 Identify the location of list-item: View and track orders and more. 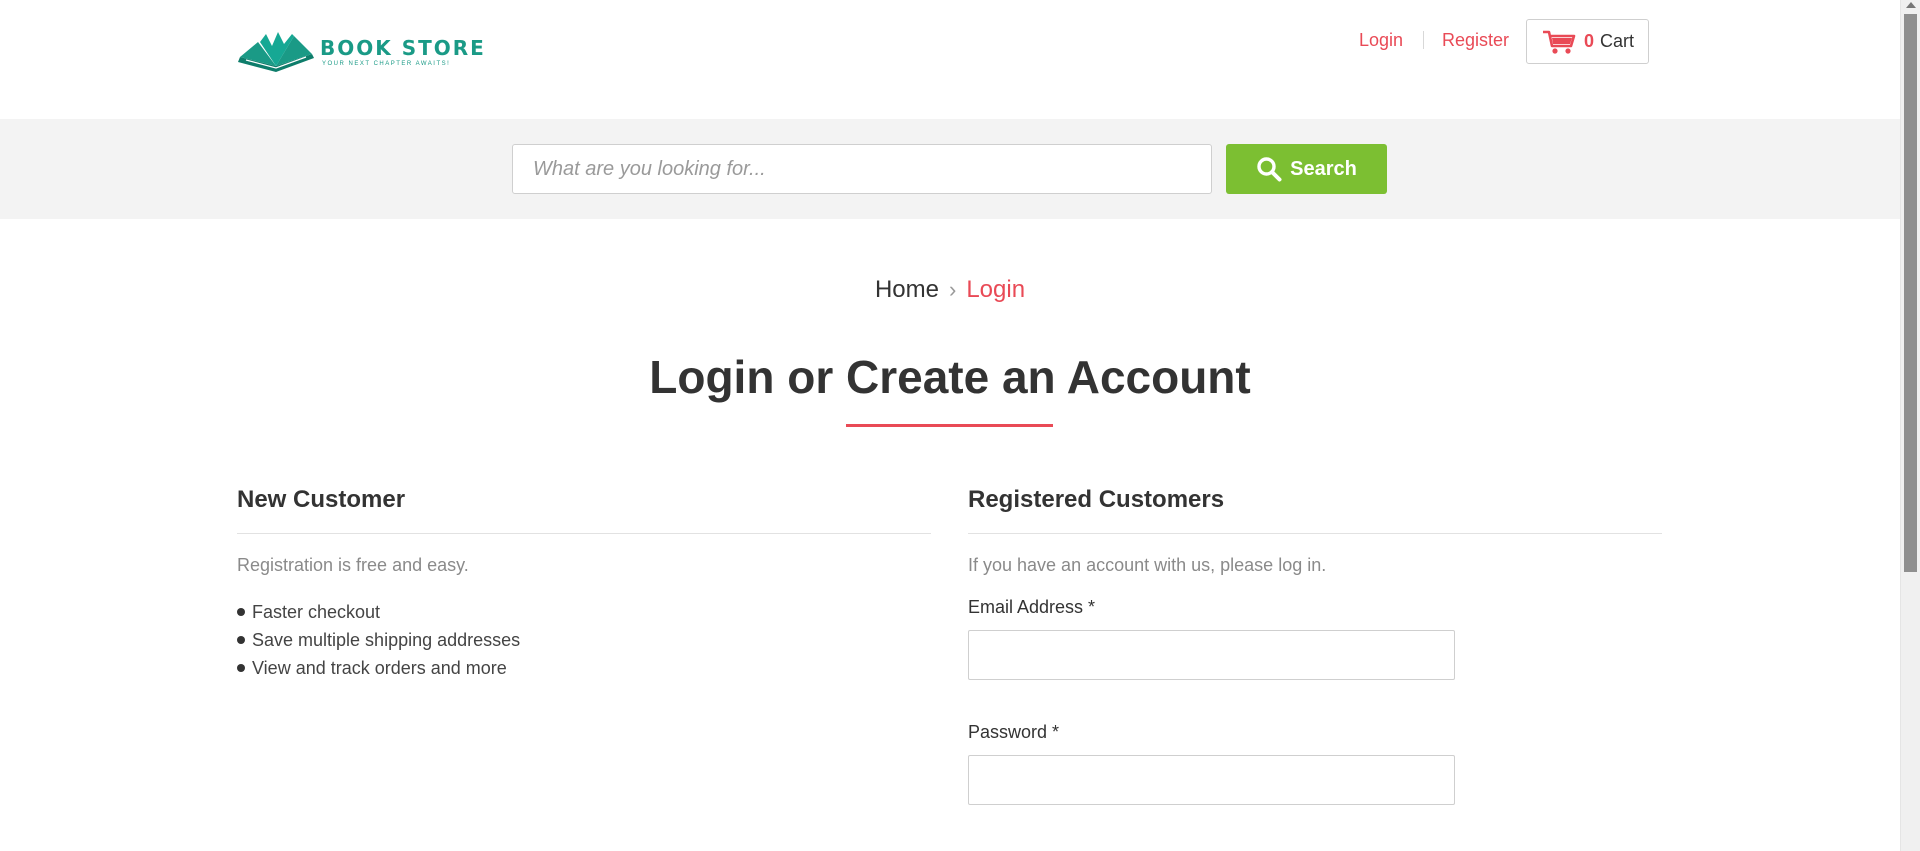
(378, 668).